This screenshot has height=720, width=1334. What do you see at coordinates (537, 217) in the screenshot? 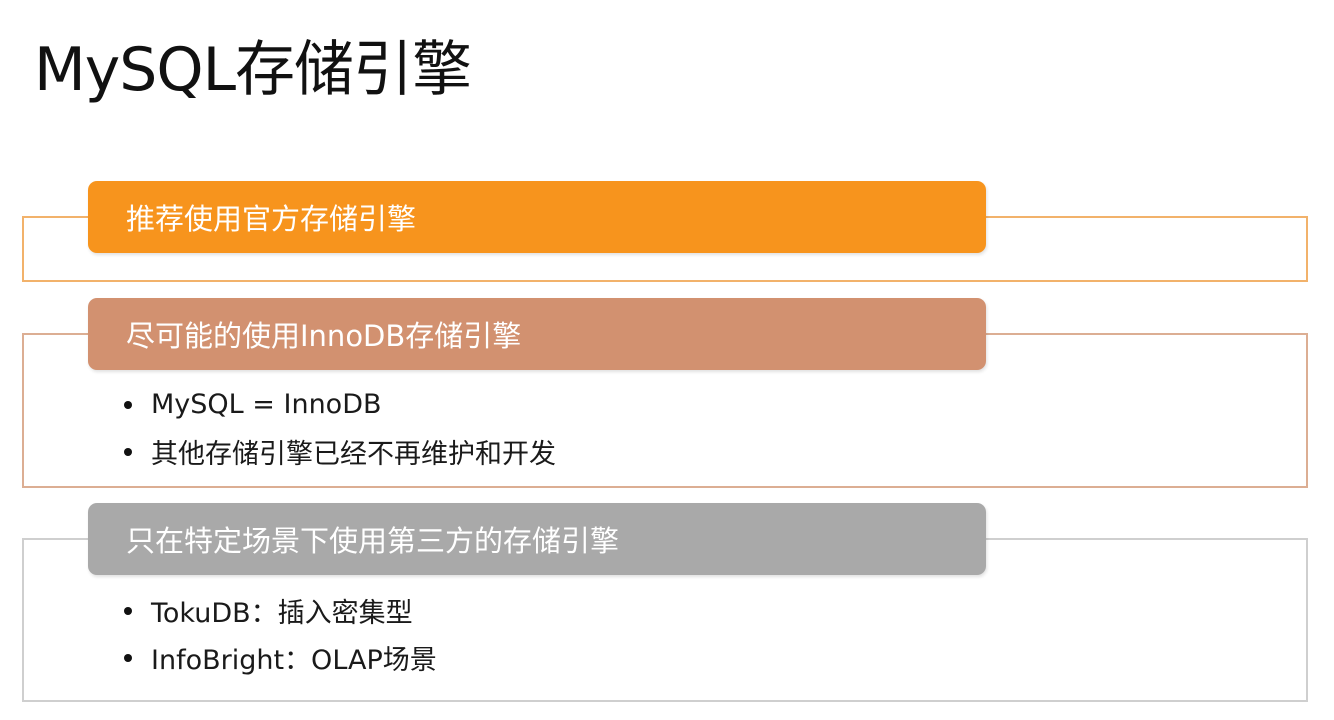
I see `section-header-1: 推荐使用官方存储引擎` at bounding box center [537, 217].